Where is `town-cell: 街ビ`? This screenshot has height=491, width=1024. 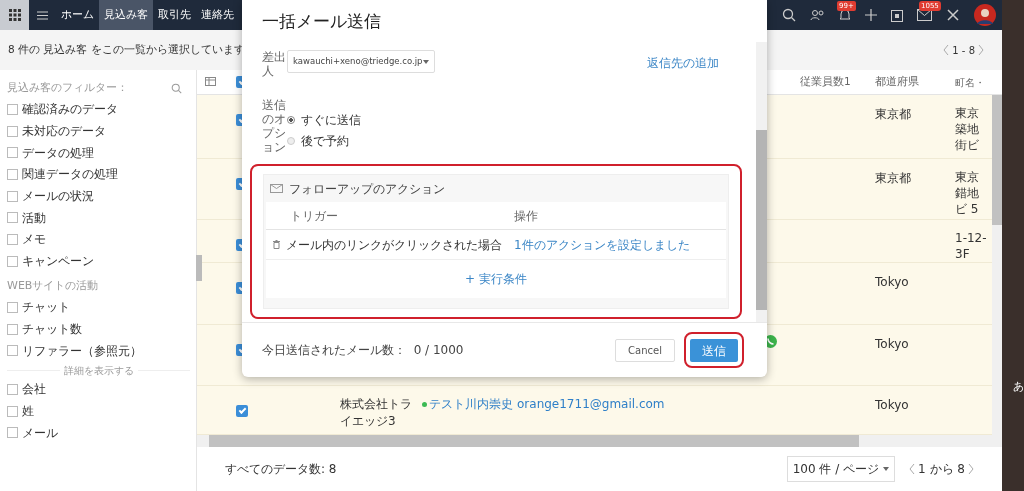 town-cell: 街ビ is located at coordinates (967, 145).